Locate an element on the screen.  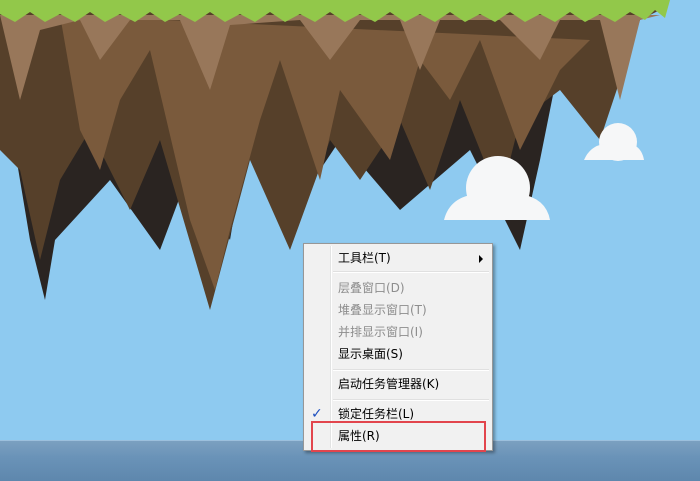
menu-item-show-desktop: 显示桌面(S) is located at coordinates (398, 354).